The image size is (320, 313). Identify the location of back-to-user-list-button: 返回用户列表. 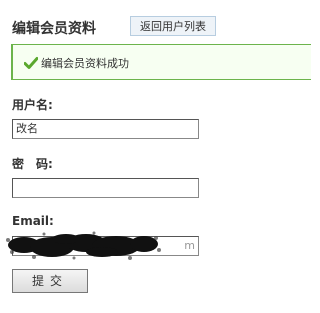
(173, 26).